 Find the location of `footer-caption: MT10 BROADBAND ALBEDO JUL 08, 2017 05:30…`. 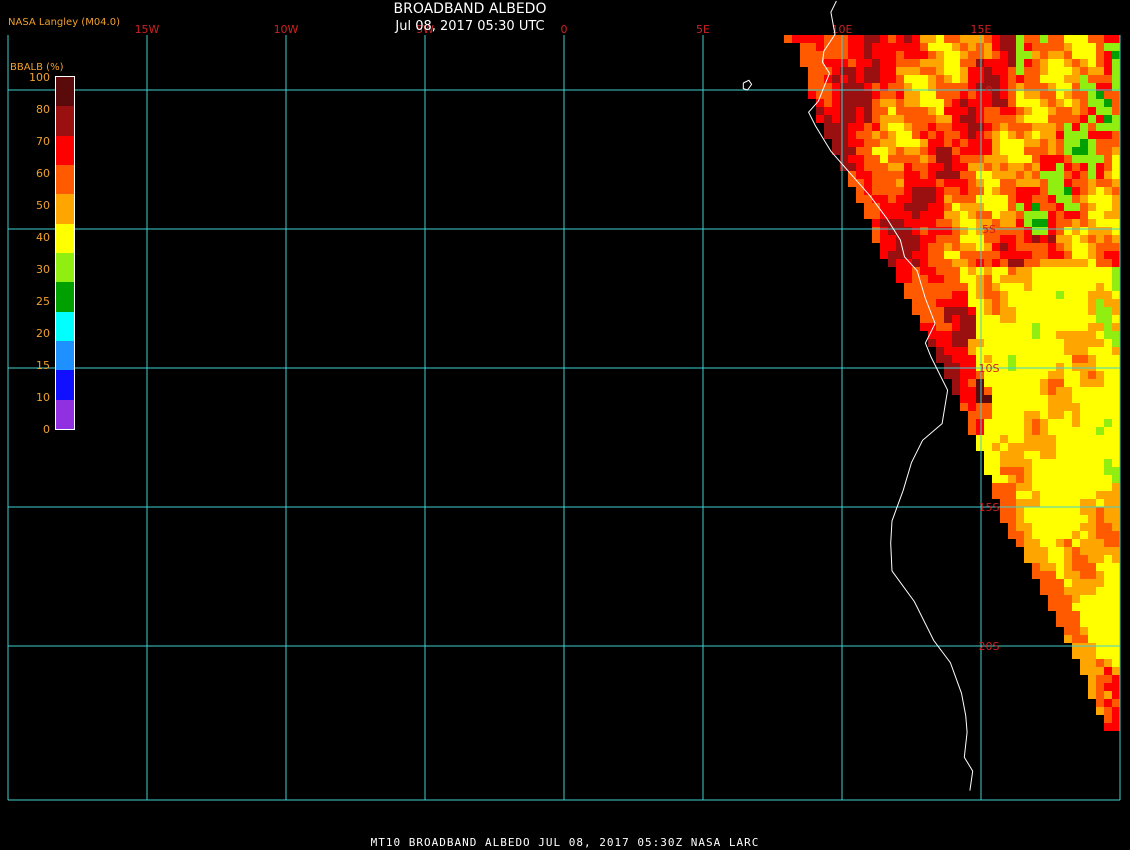

footer-caption: MT10 BROADBAND ALBEDO JUL 08, 2017 05:30… is located at coordinates (565, 842).